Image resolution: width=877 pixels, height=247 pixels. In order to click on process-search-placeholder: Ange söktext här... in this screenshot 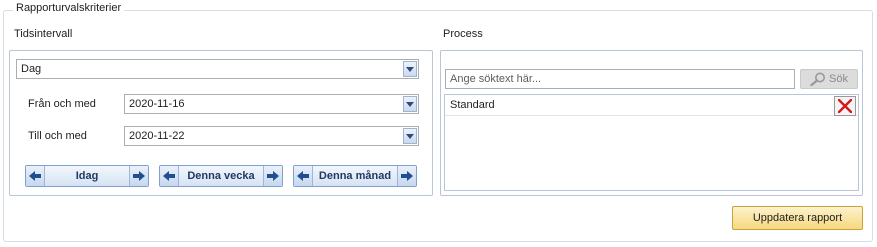, I will do `click(496, 79)`.